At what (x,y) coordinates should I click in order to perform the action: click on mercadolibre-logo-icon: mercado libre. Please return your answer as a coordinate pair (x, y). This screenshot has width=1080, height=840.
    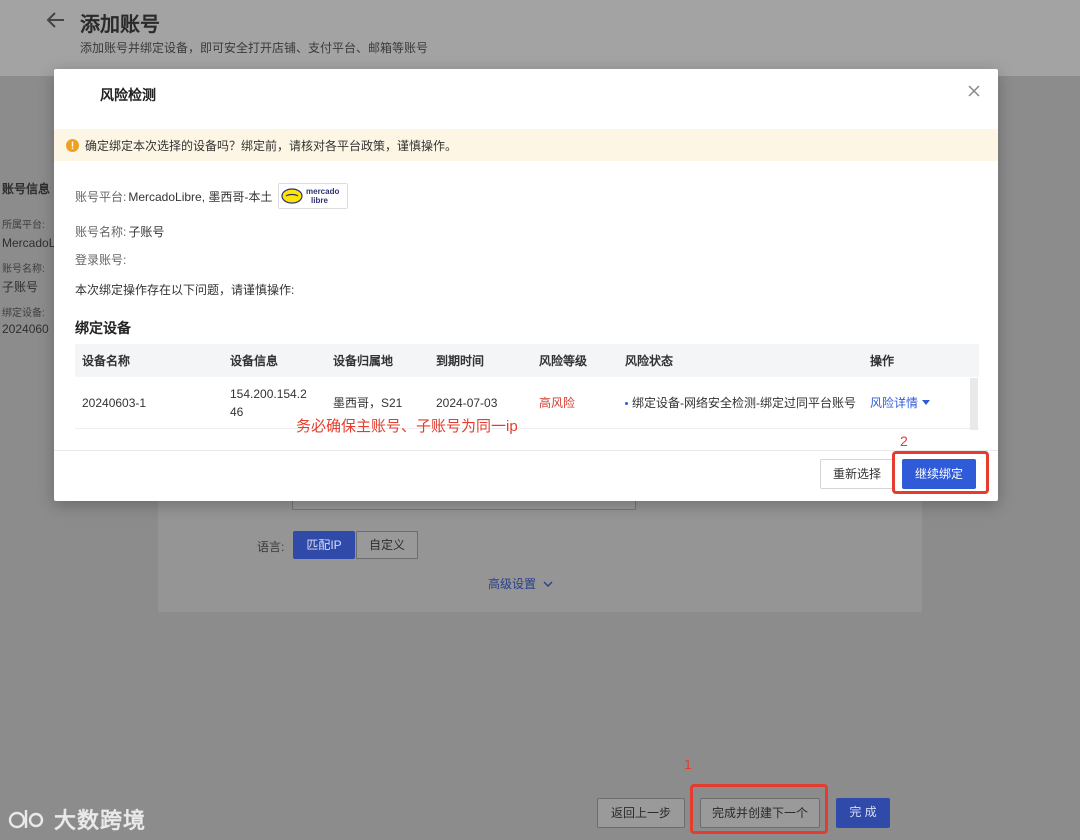
    Looking at the image, I should click on (310, 196).